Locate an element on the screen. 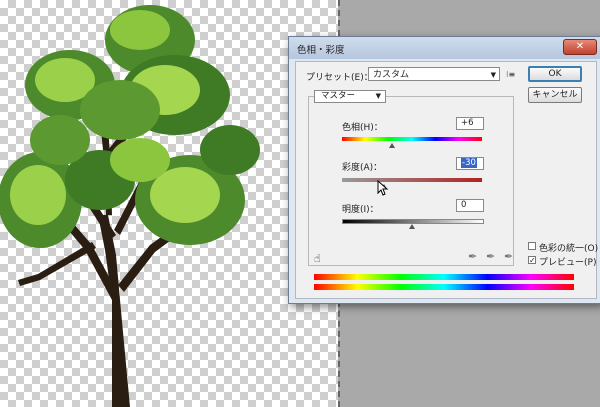 The width and height of the screenshot is (600, 407). eyedropper-icon: ✒ is located at coordinates (472, 256).